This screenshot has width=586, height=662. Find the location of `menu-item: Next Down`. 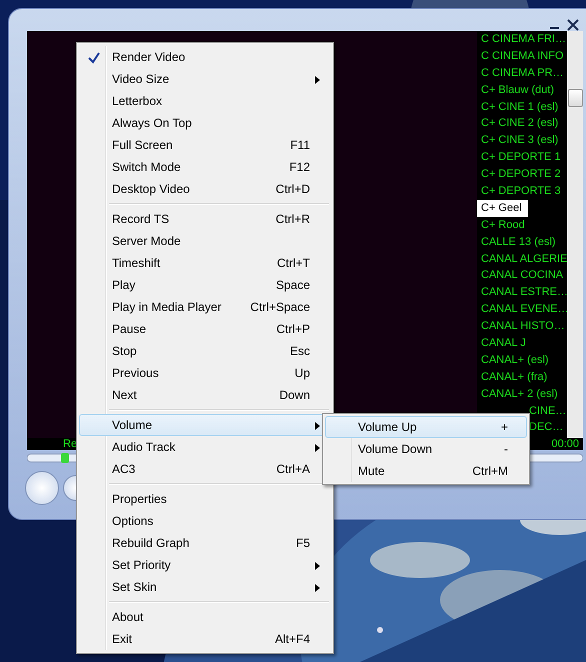

menu-item: Next Down is located at coordinates (205, 395).